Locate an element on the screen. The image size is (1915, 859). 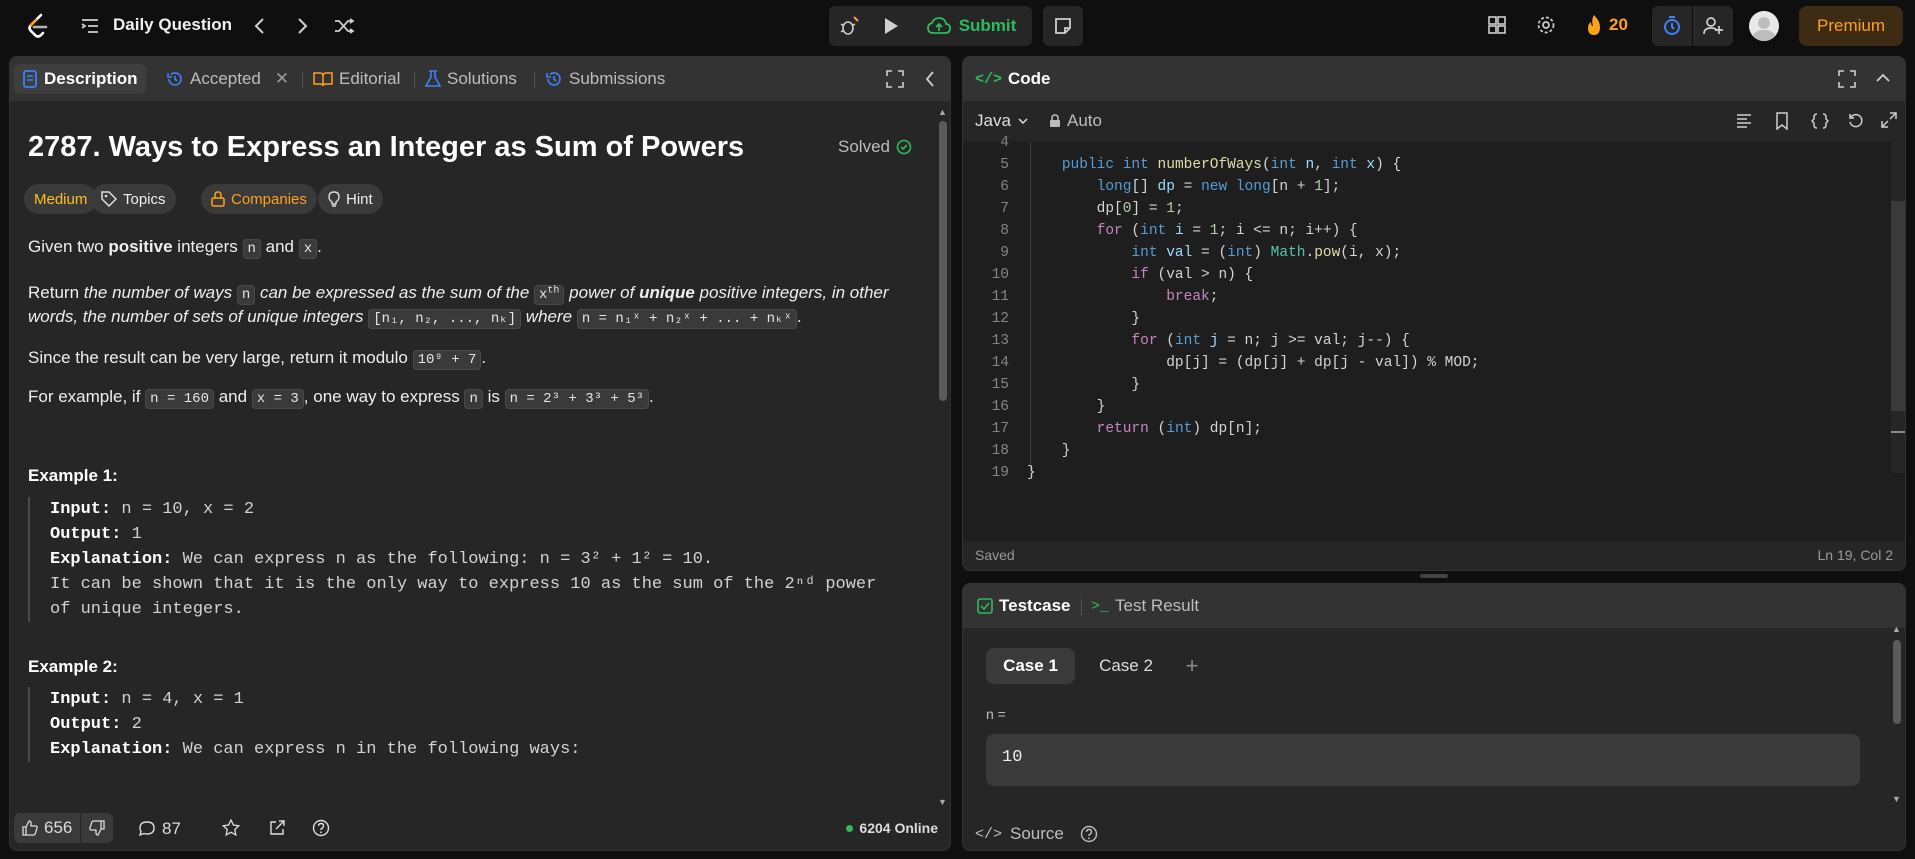
expand-icon is located at coordinates (1889, 120).